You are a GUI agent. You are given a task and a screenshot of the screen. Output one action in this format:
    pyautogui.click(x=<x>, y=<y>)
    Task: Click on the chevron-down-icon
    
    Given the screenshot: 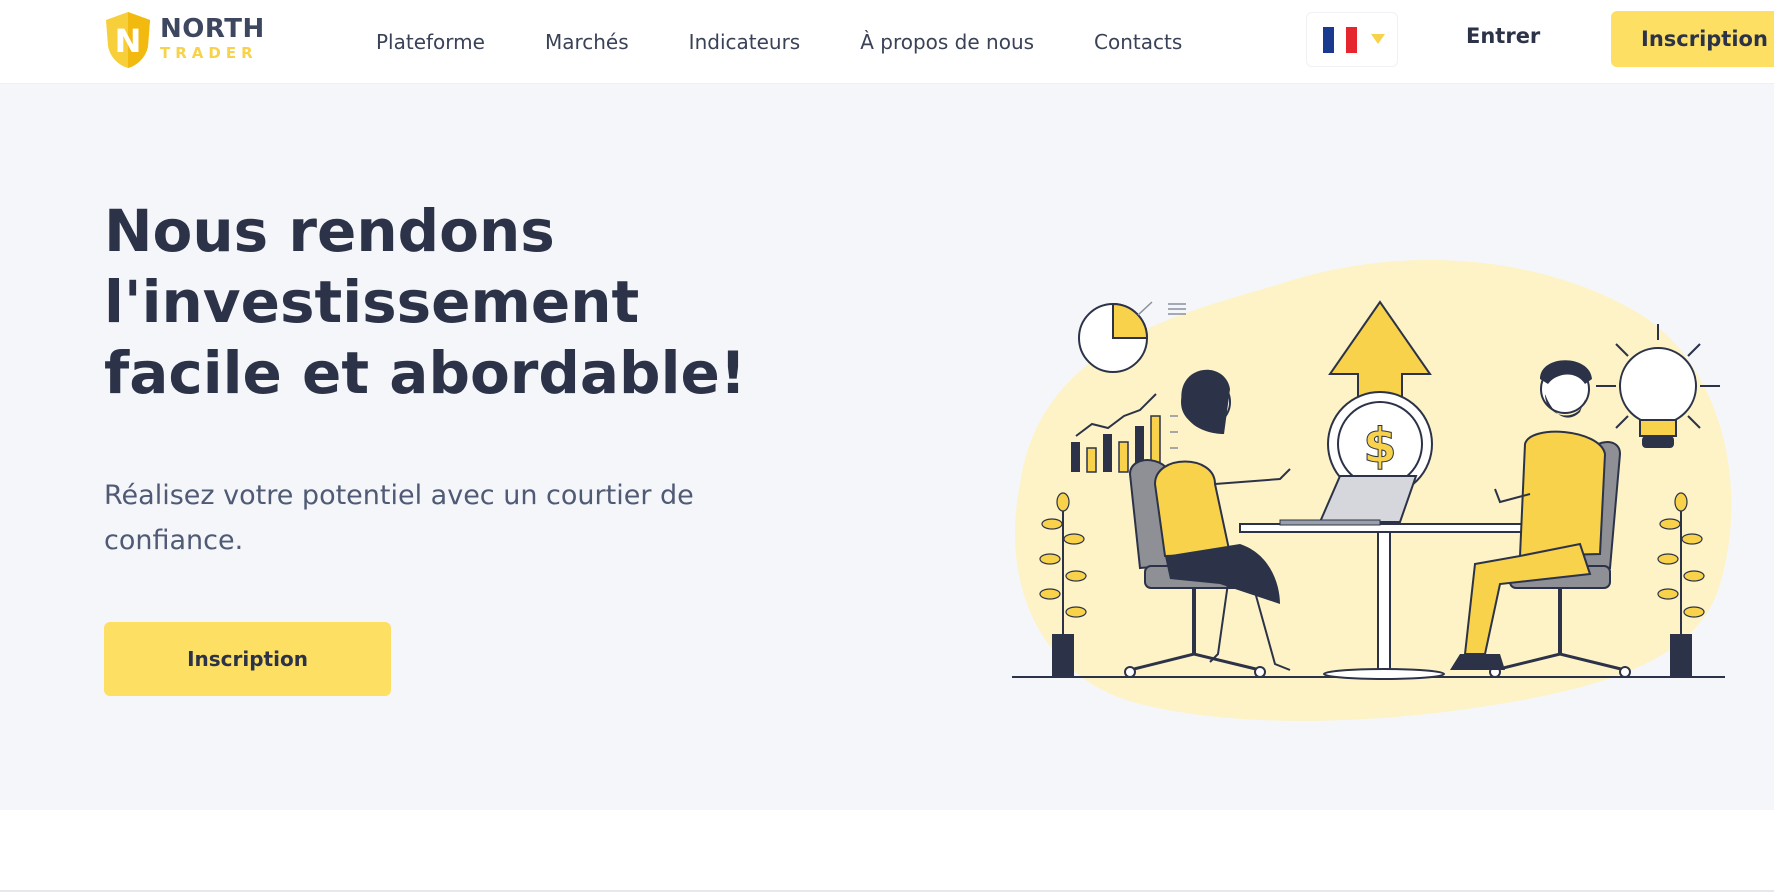 What is the action you would take?
    pyautogui.click(x=1378, y=39)
    